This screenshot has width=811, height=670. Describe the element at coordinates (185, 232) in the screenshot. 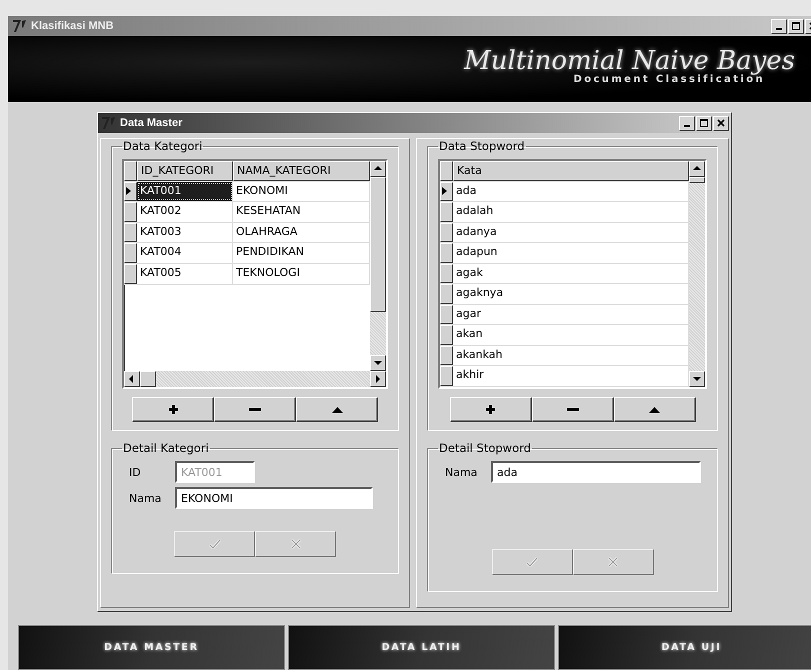

I see `table-cell: KAT003` at that location.